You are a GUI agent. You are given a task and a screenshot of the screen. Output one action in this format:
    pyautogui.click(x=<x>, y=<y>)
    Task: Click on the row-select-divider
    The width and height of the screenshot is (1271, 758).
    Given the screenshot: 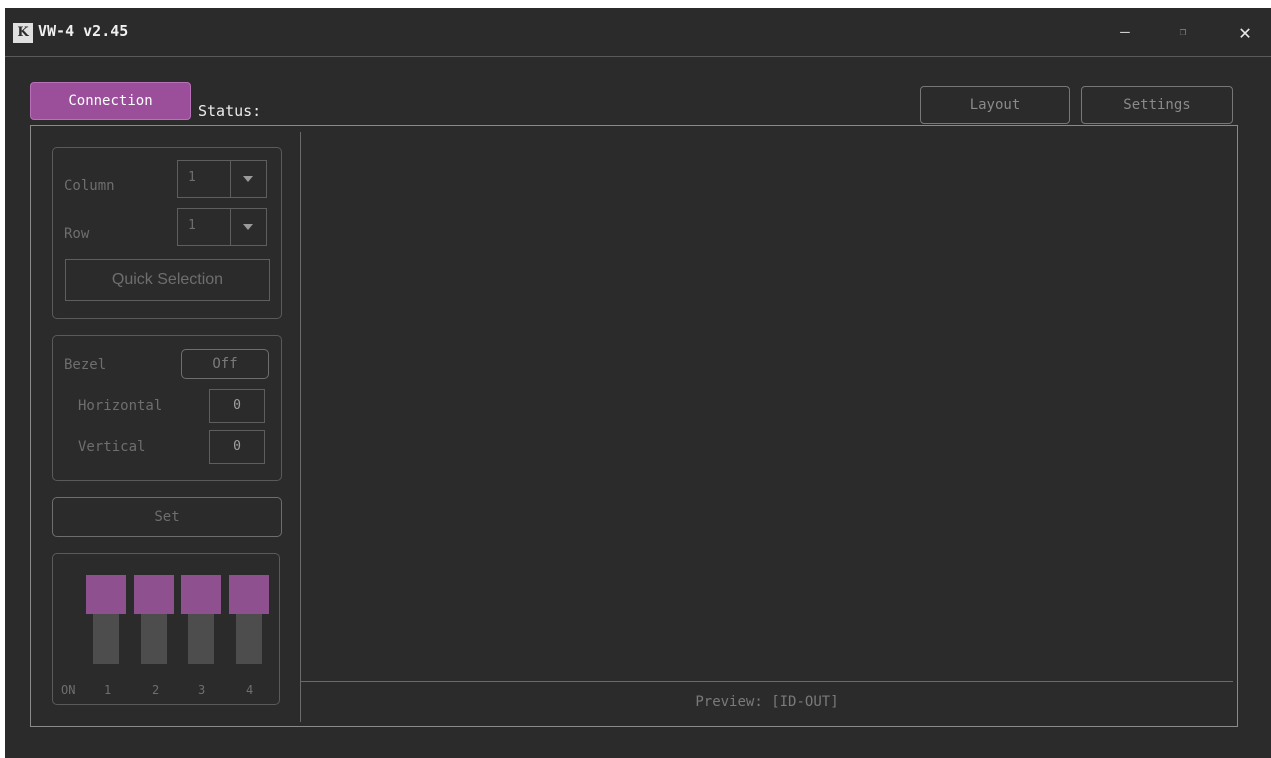 What is the action you would take?
    pyautogui.click(x=230, y=227)
    